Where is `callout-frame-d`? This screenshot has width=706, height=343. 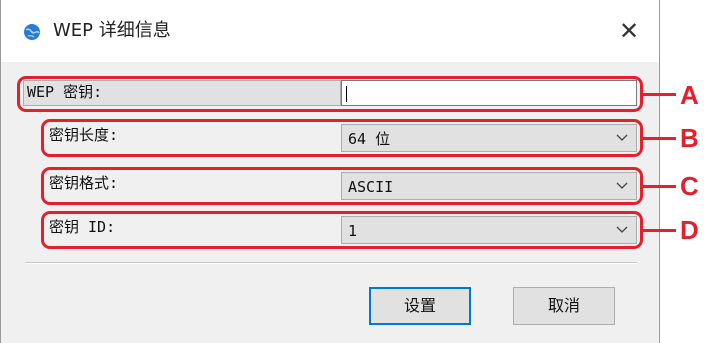
callout-frame-d is located at coordinates (342, 230).